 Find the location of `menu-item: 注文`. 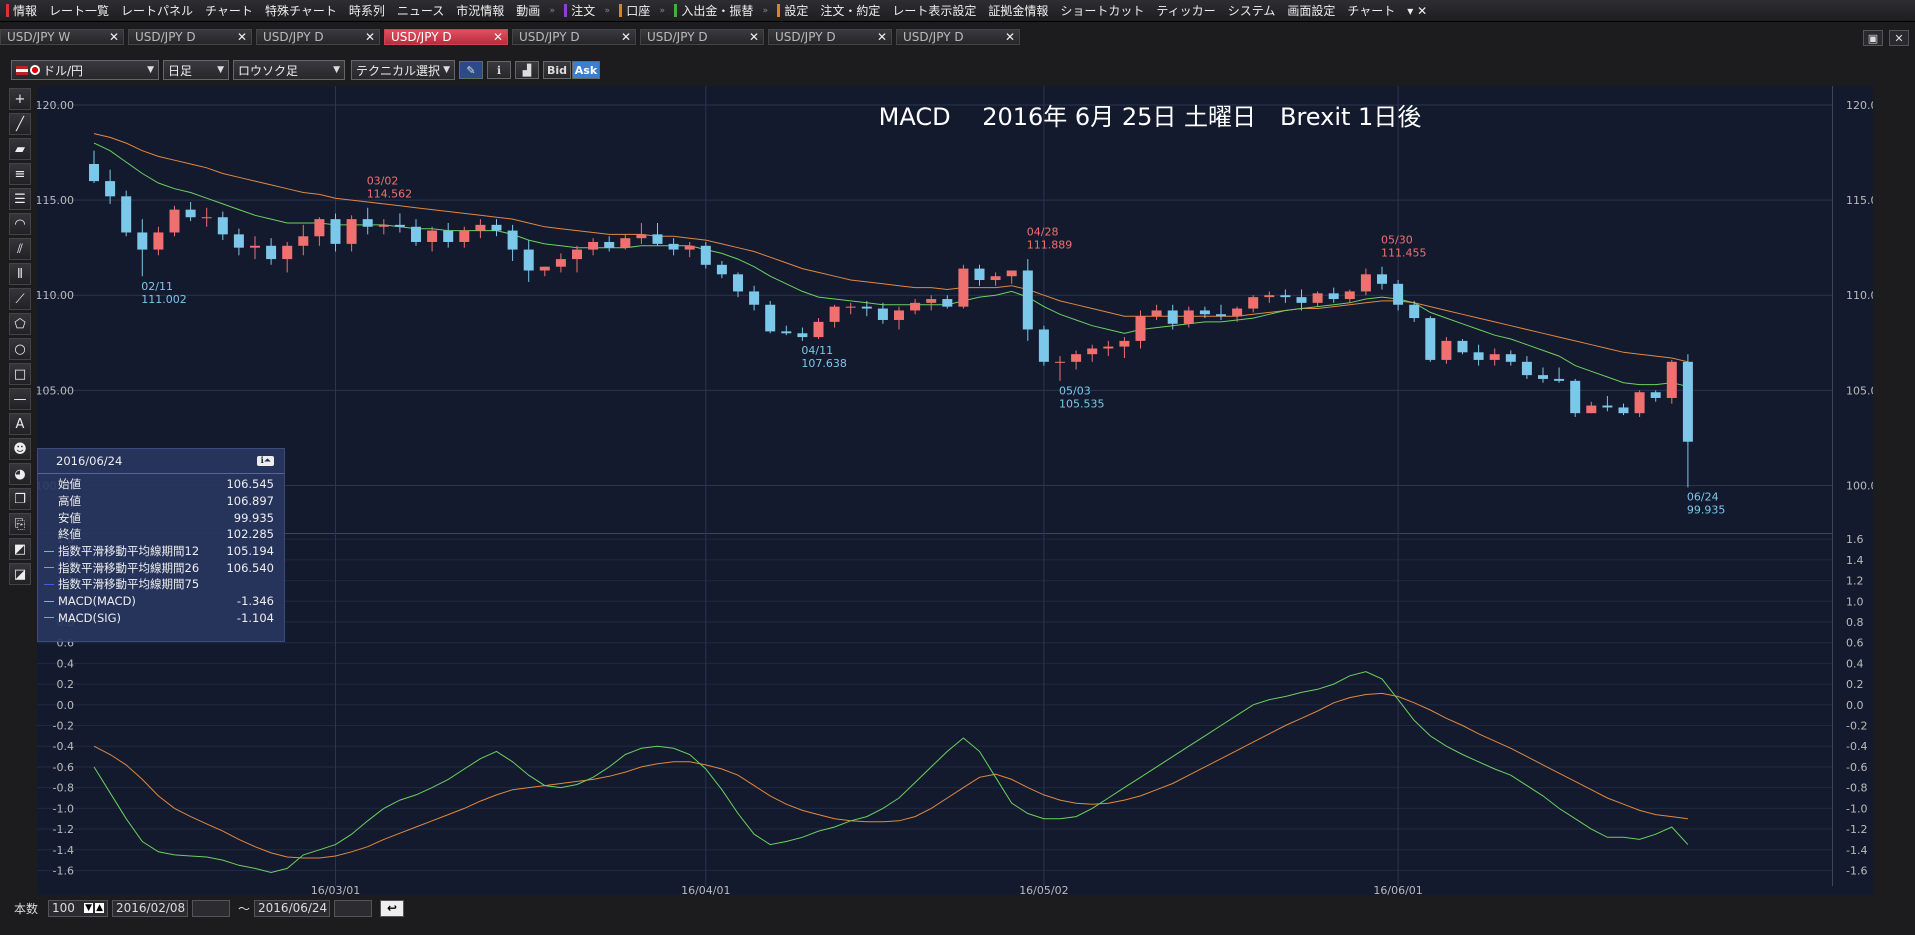

menu-item: 注文 is located at coordinates (579, 10).